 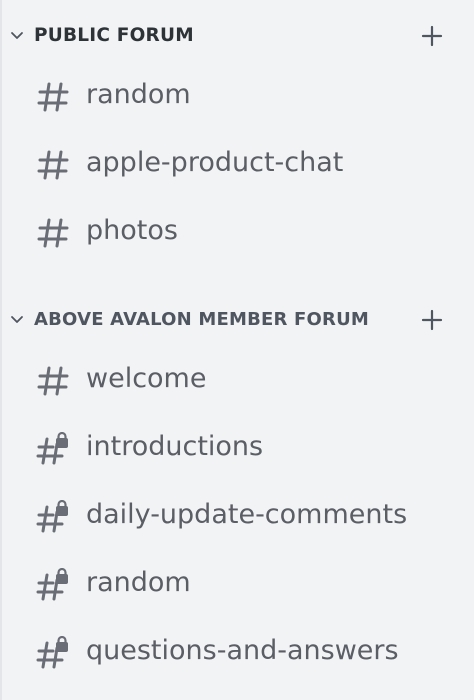 What do you see at coordinates (244, 95) in the screenshot?
I see `channel-item-random: random` at bounding box center [244, 95].